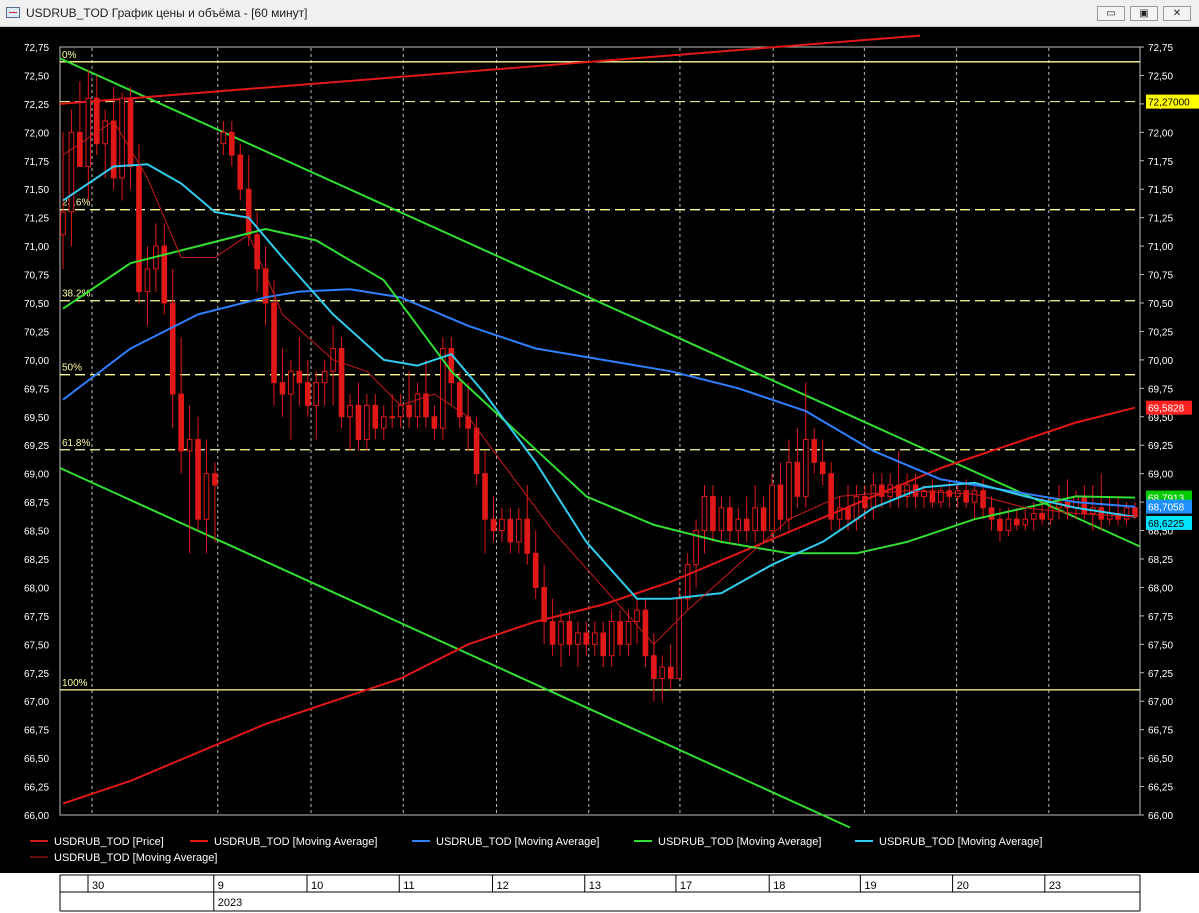 The width and height of the screenshot is (1199, 913). I want to click on y-tick-label-left: 67,25, so click(36, 674).